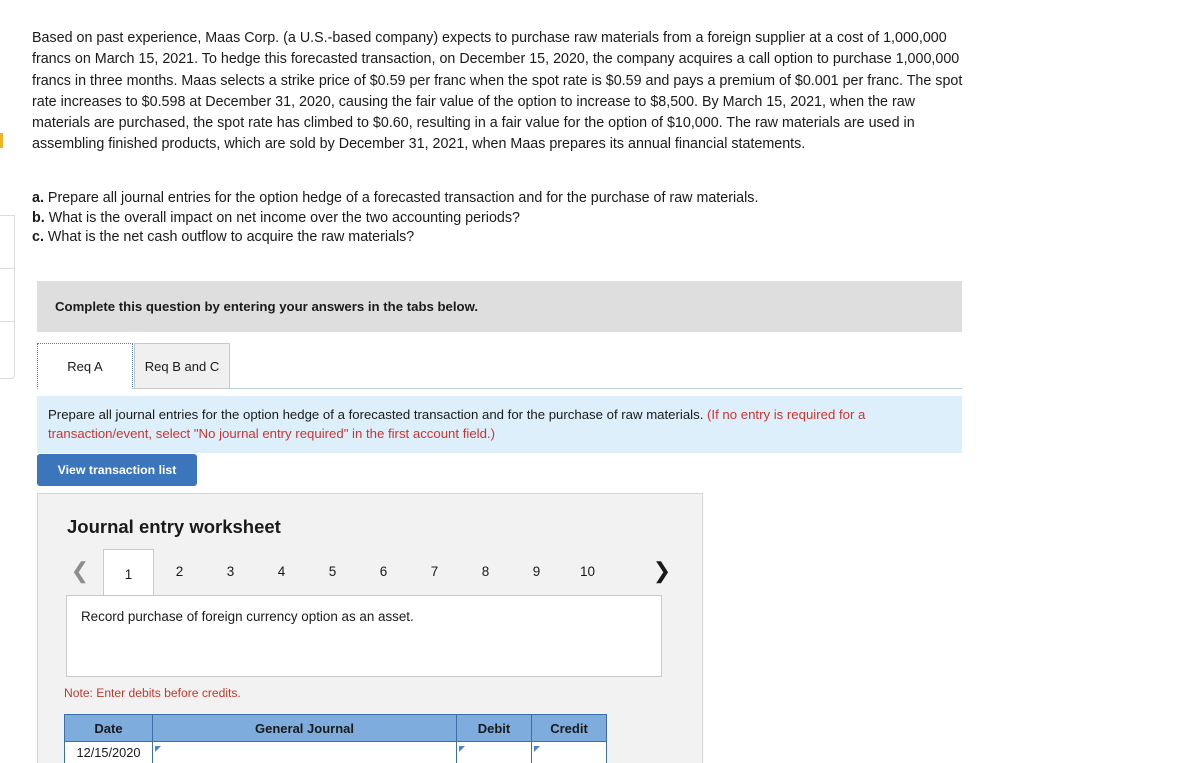  Describe the element at coordinates (152, 693) in the screenshot. I see `worksheet-note: Note: Enter debits before credits.` at that location.